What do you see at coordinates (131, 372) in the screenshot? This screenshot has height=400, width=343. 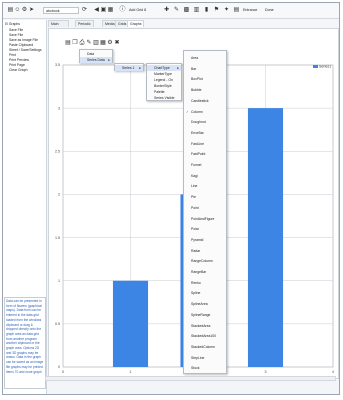 I see `x-tick-label: 1` at bounding box center [131, 372].